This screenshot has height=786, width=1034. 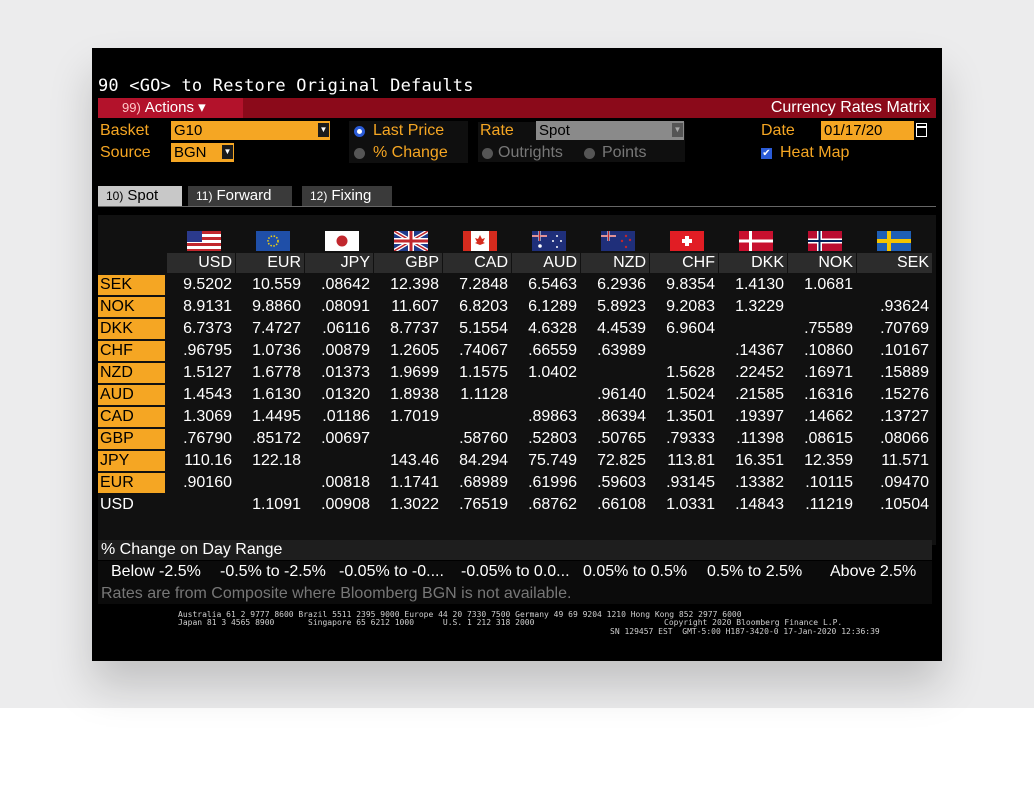 What do you see at coordinates (546, 439) in the screenshot?
I see `rate-cell: .52803` at bounding box center [546, 439].